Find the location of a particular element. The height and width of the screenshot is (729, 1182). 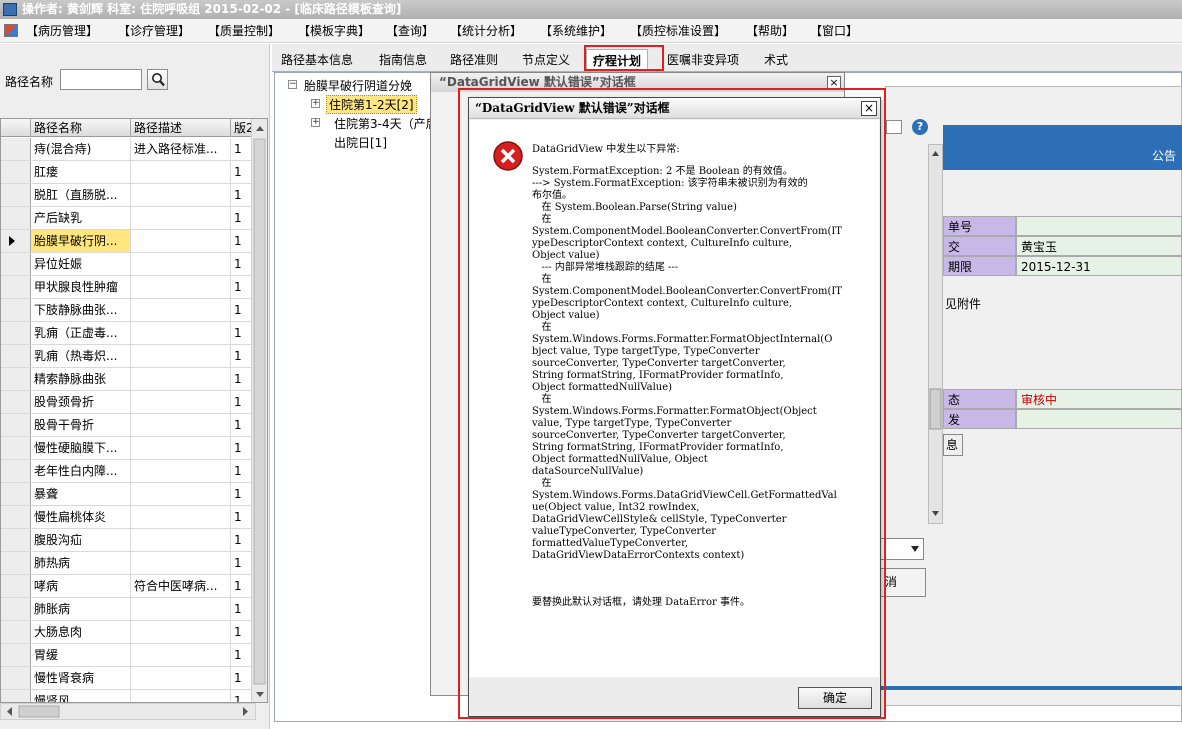

table-row: 慢性扁桃体炎 1 is located at coordinates (127, 517).